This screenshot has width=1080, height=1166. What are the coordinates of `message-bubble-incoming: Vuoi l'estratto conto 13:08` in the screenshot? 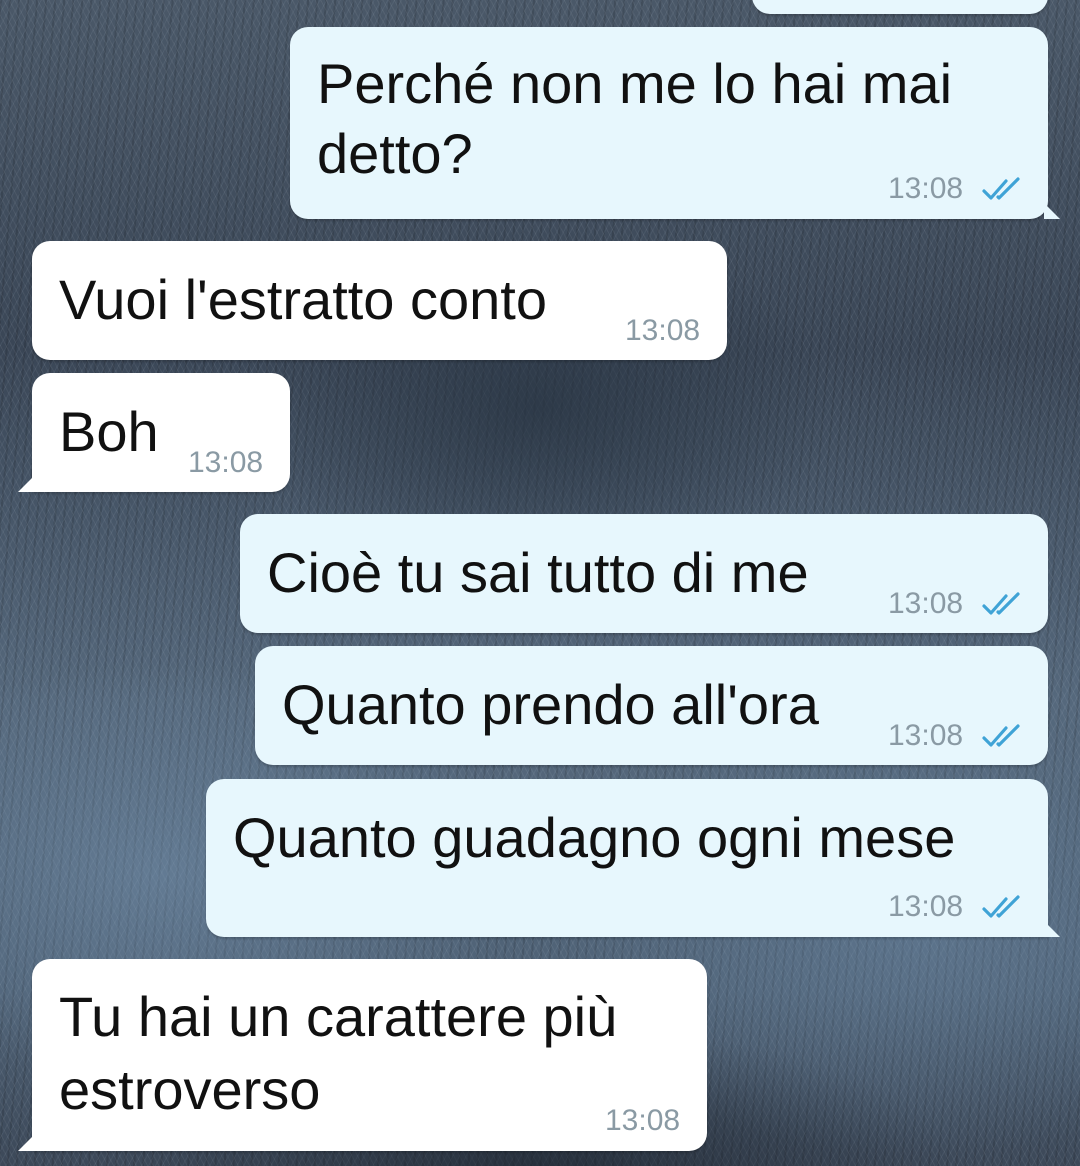 It's located at (379, 300).